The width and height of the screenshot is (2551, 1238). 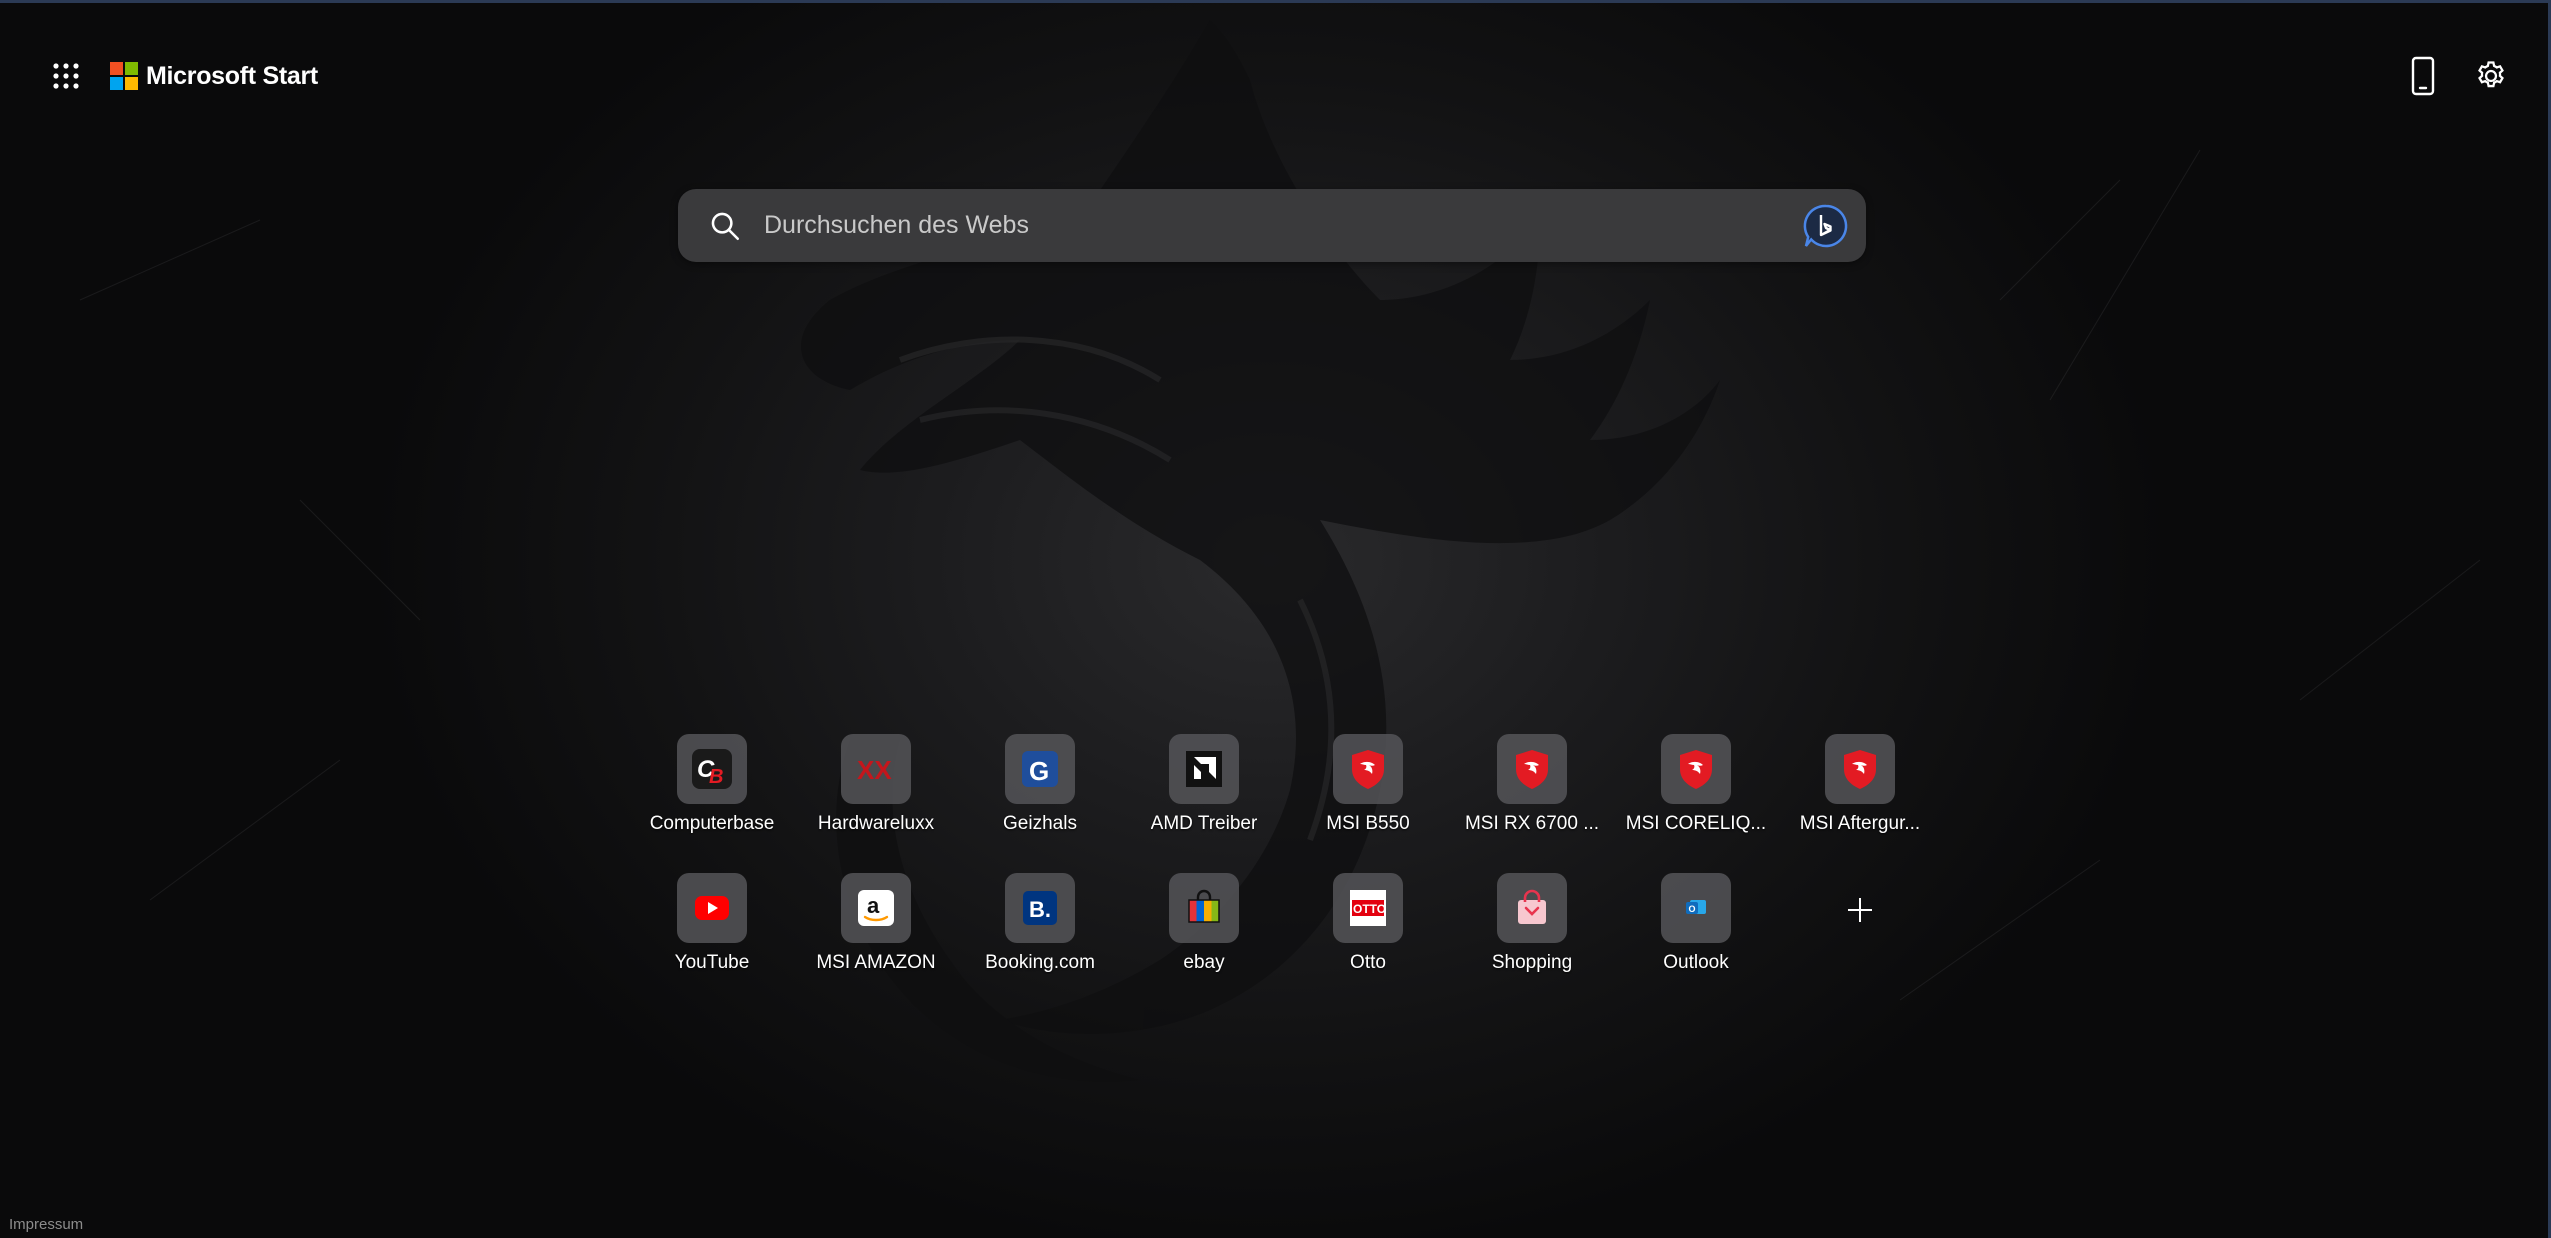 What do you see at coordinates (1281, 225) in the screenshot?
I see `search-input` at bounding box center [1281, 225].